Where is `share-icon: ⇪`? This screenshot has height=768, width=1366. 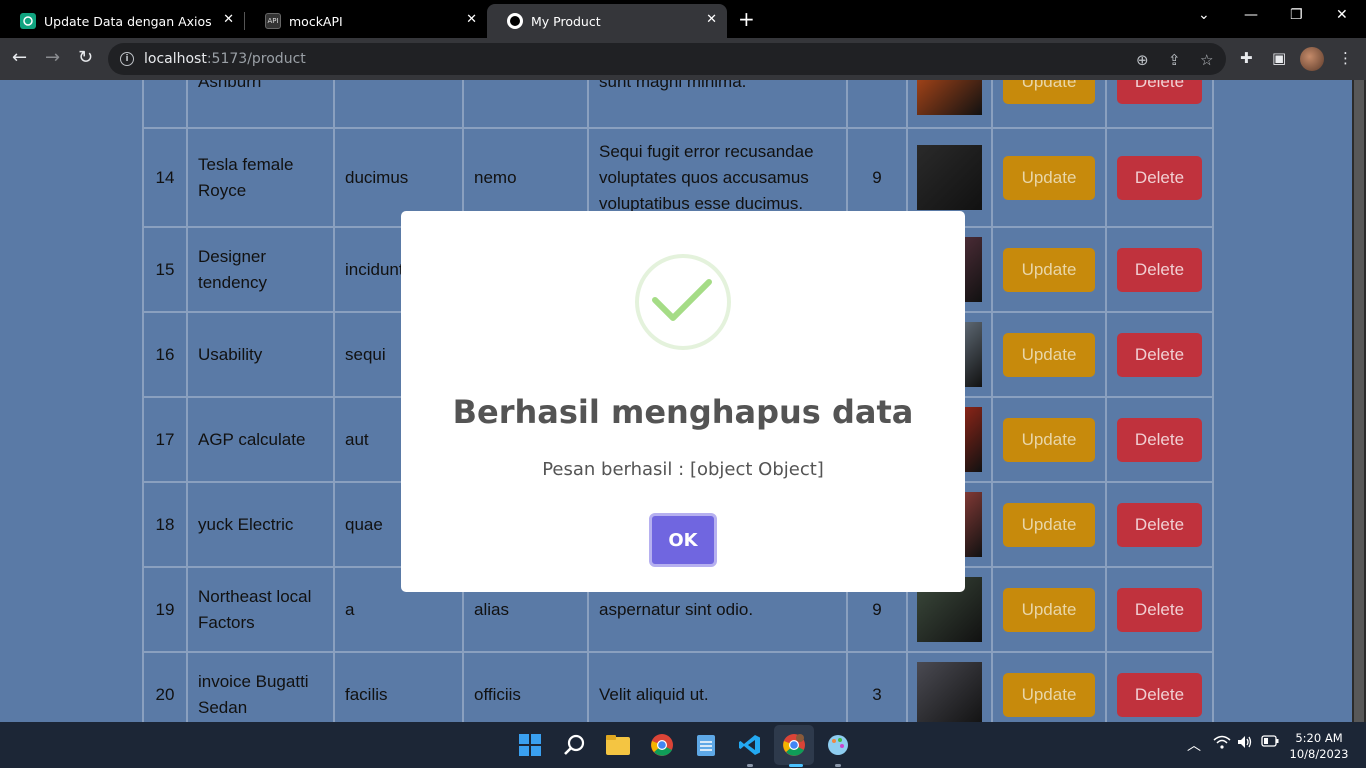 share-icon: ⇪ is located at coordinates (1174, 60).